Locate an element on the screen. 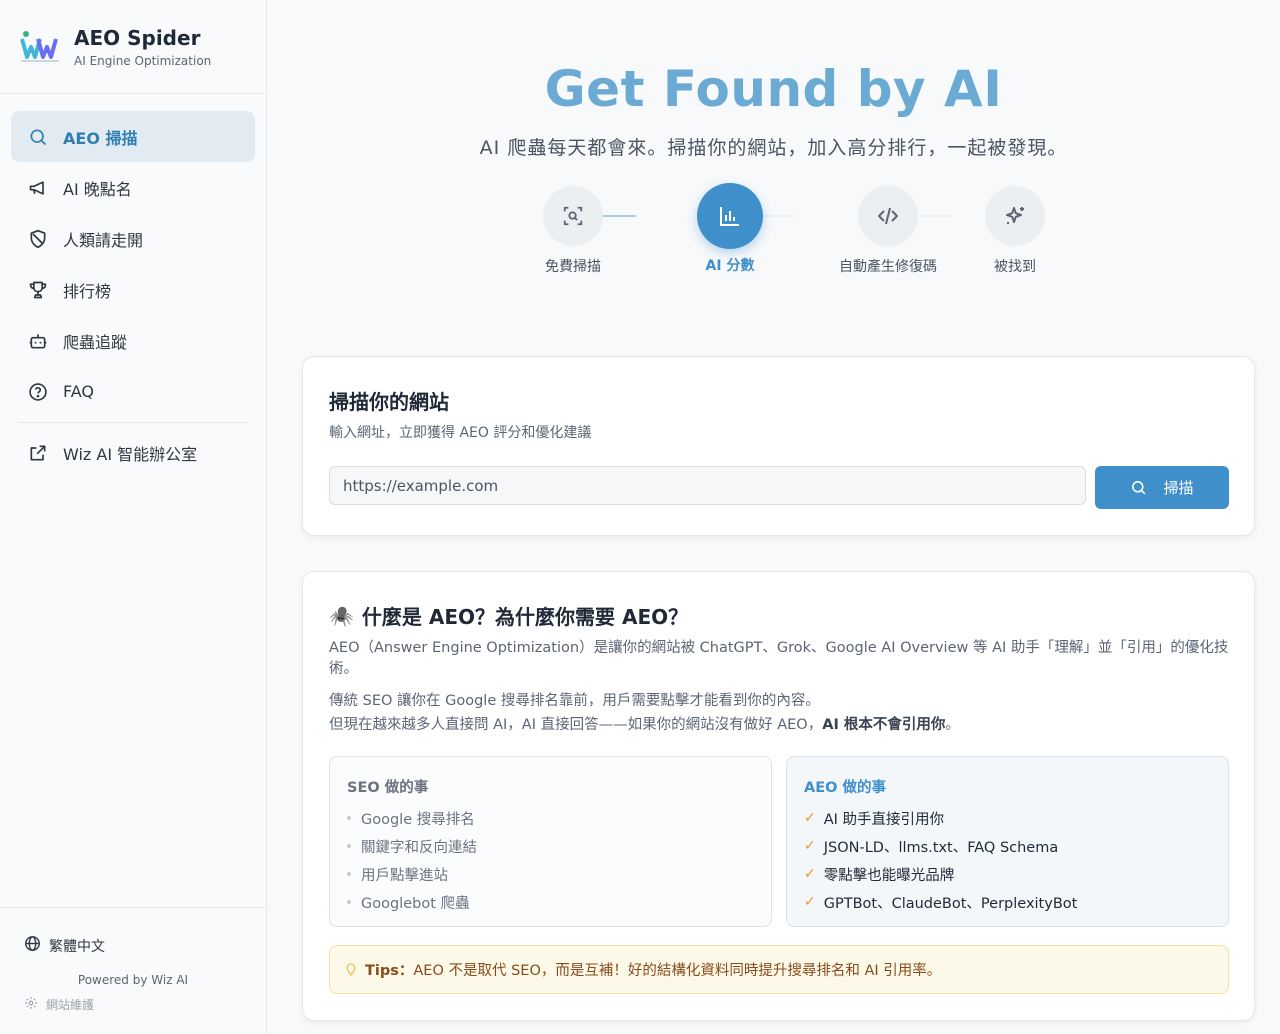  scan-button-label: 掃描 is located at coordinates (1178, 488).